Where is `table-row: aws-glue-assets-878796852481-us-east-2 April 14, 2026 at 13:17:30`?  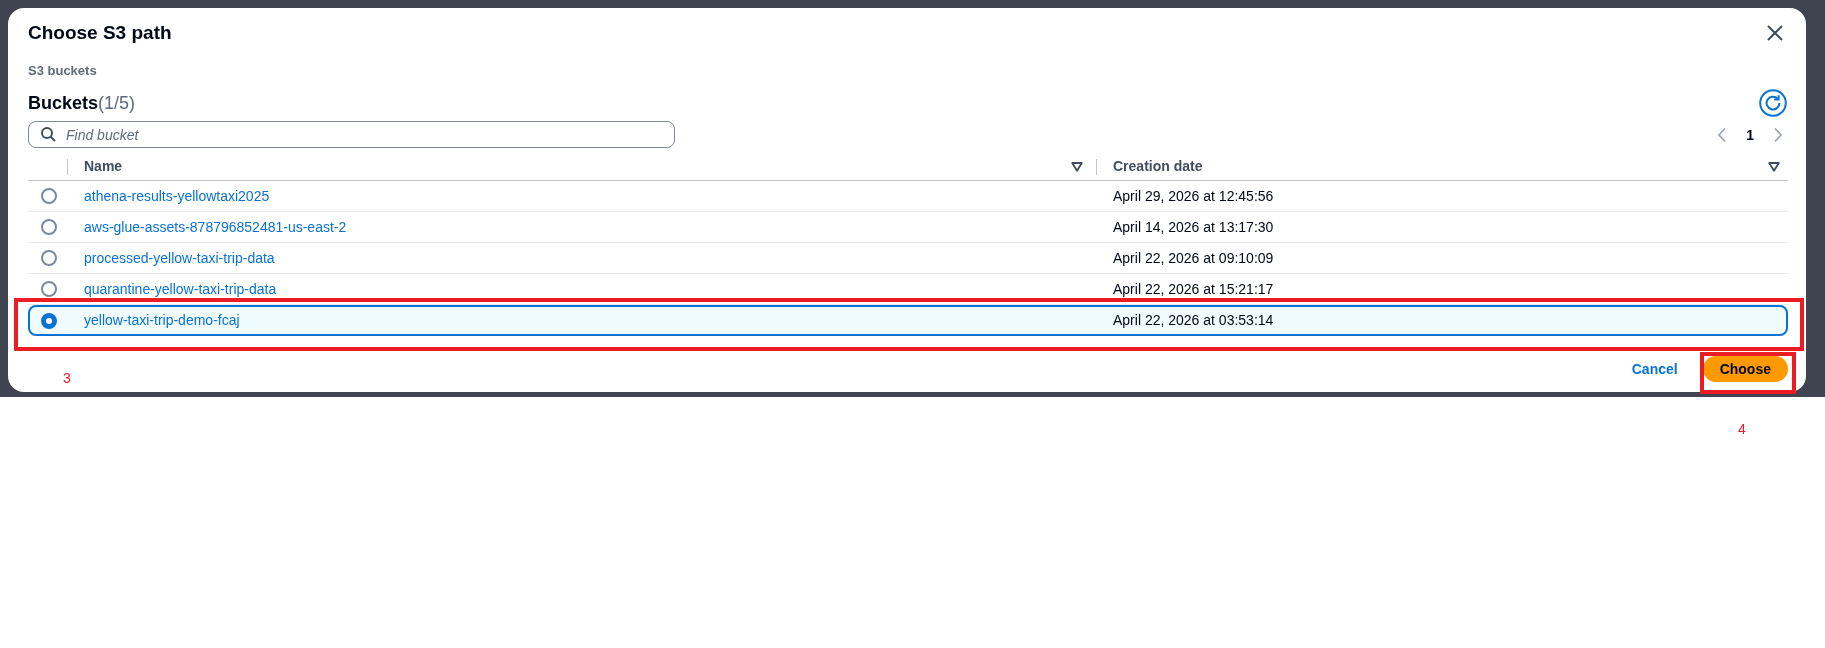
table-row: aws-glue-assets-878796852481-us-east-2 April 14, 2026 at 13:17:30 is located at coordinates (908, 227).